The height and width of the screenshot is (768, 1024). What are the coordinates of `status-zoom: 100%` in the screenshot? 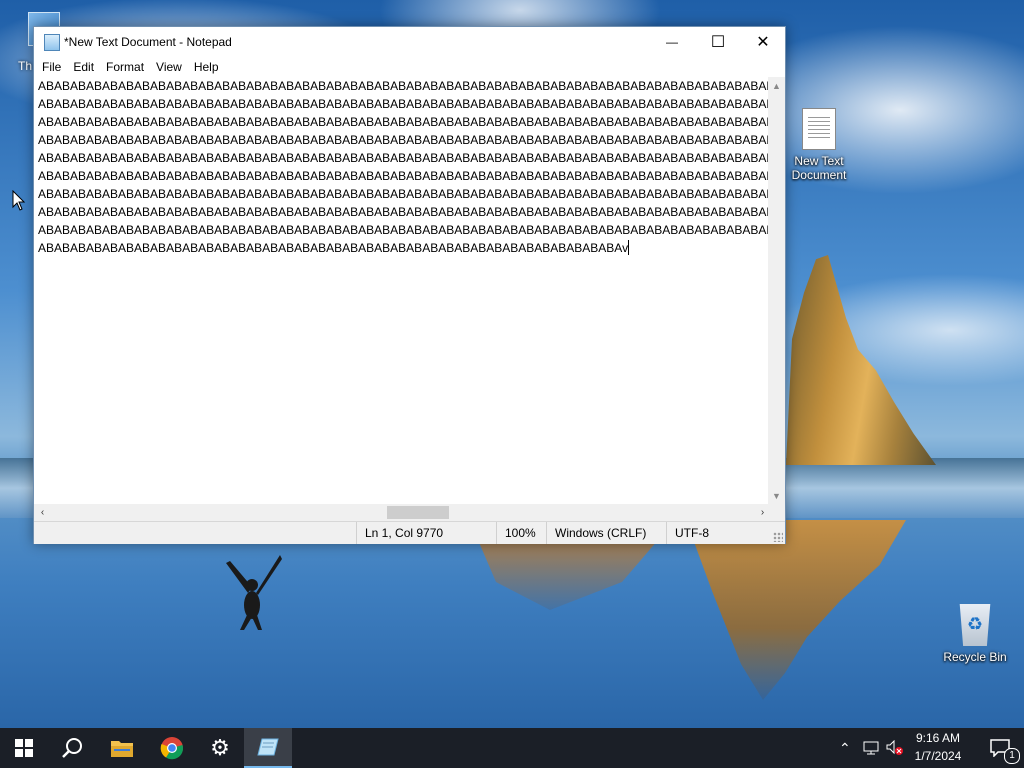 It's located at (521, 533).